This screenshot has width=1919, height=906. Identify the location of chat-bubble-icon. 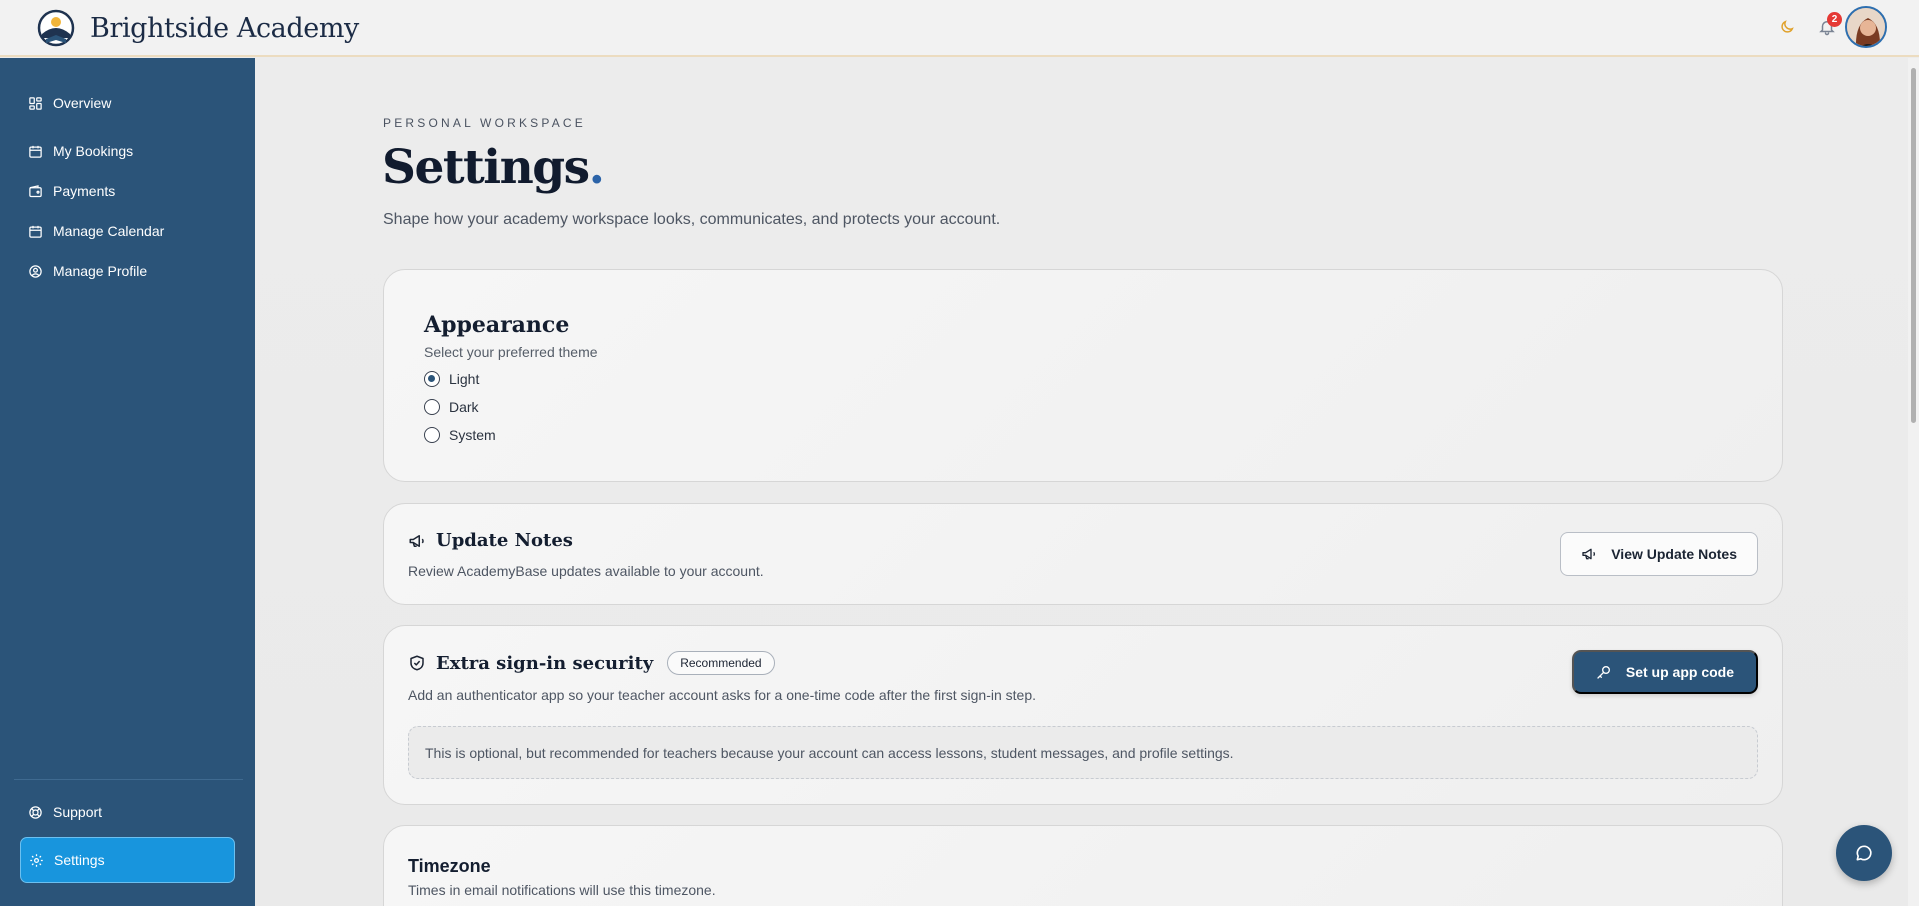
(1864, 853).